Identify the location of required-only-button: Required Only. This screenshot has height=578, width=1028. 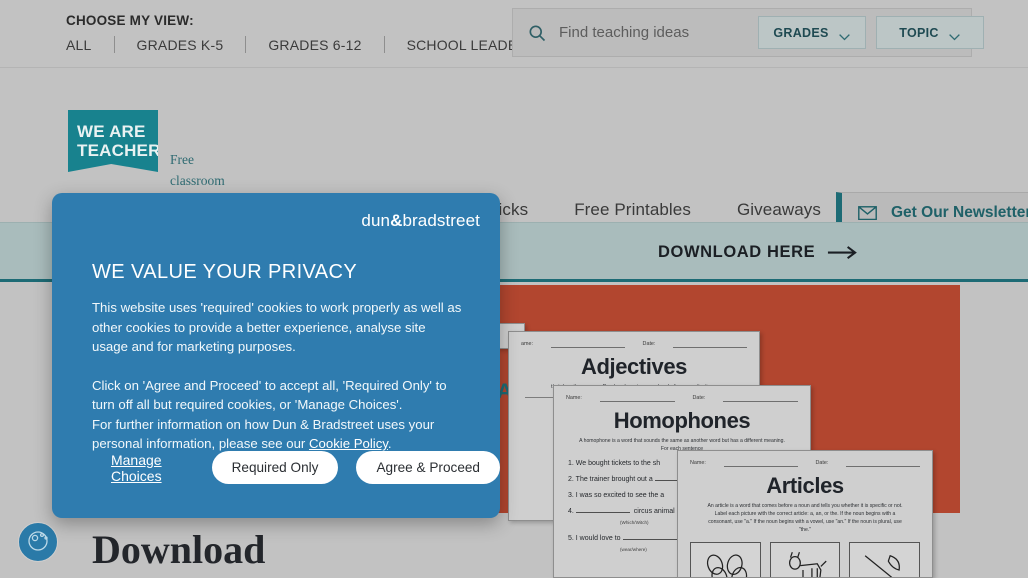
(275, 467).